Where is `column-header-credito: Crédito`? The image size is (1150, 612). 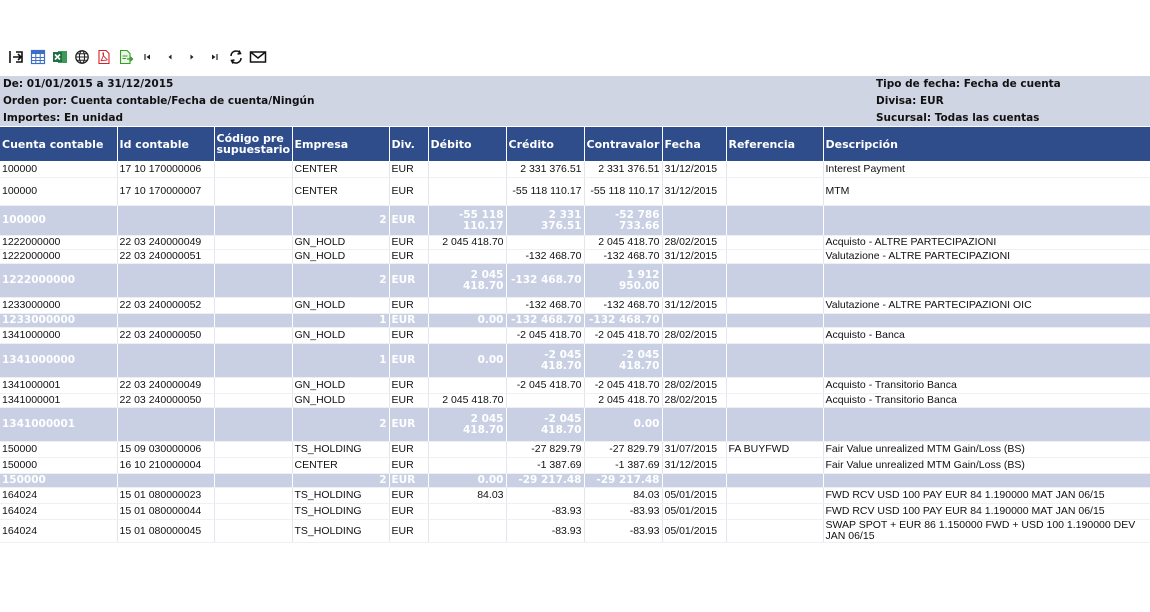
column-header-credito: Crédito is located at coordinates (545, 144).